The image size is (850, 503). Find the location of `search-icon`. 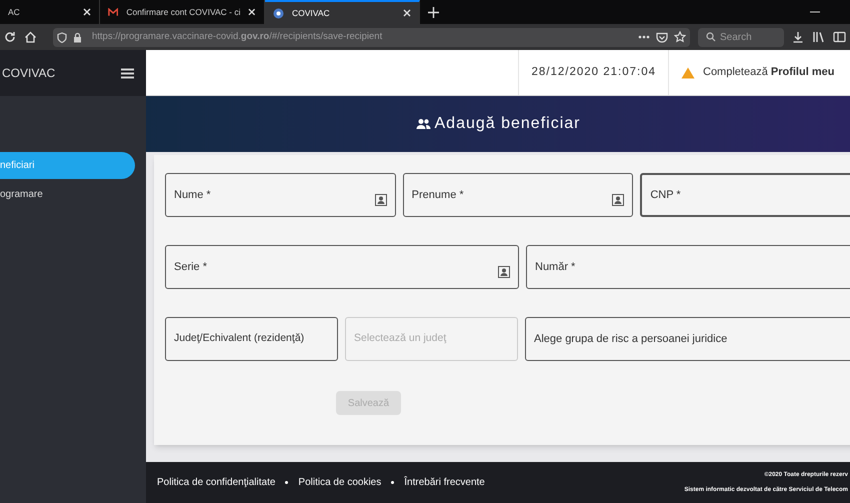

search-icon is located at coordinates (711, 37).